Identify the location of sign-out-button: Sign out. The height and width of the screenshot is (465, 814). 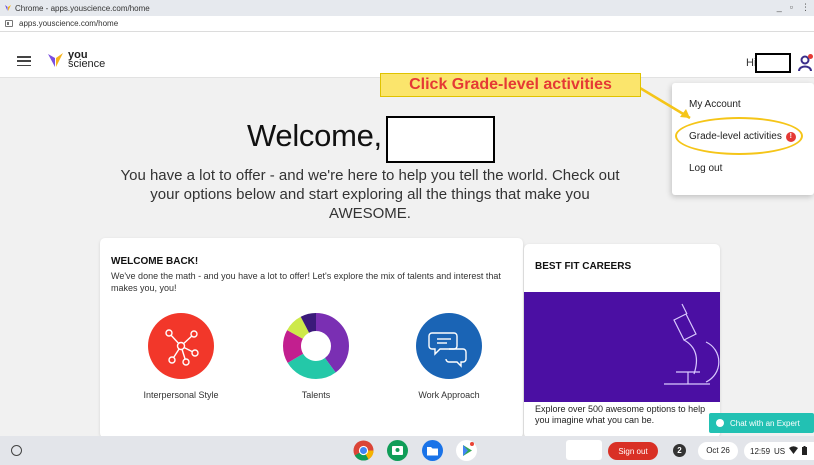
(633, 451).